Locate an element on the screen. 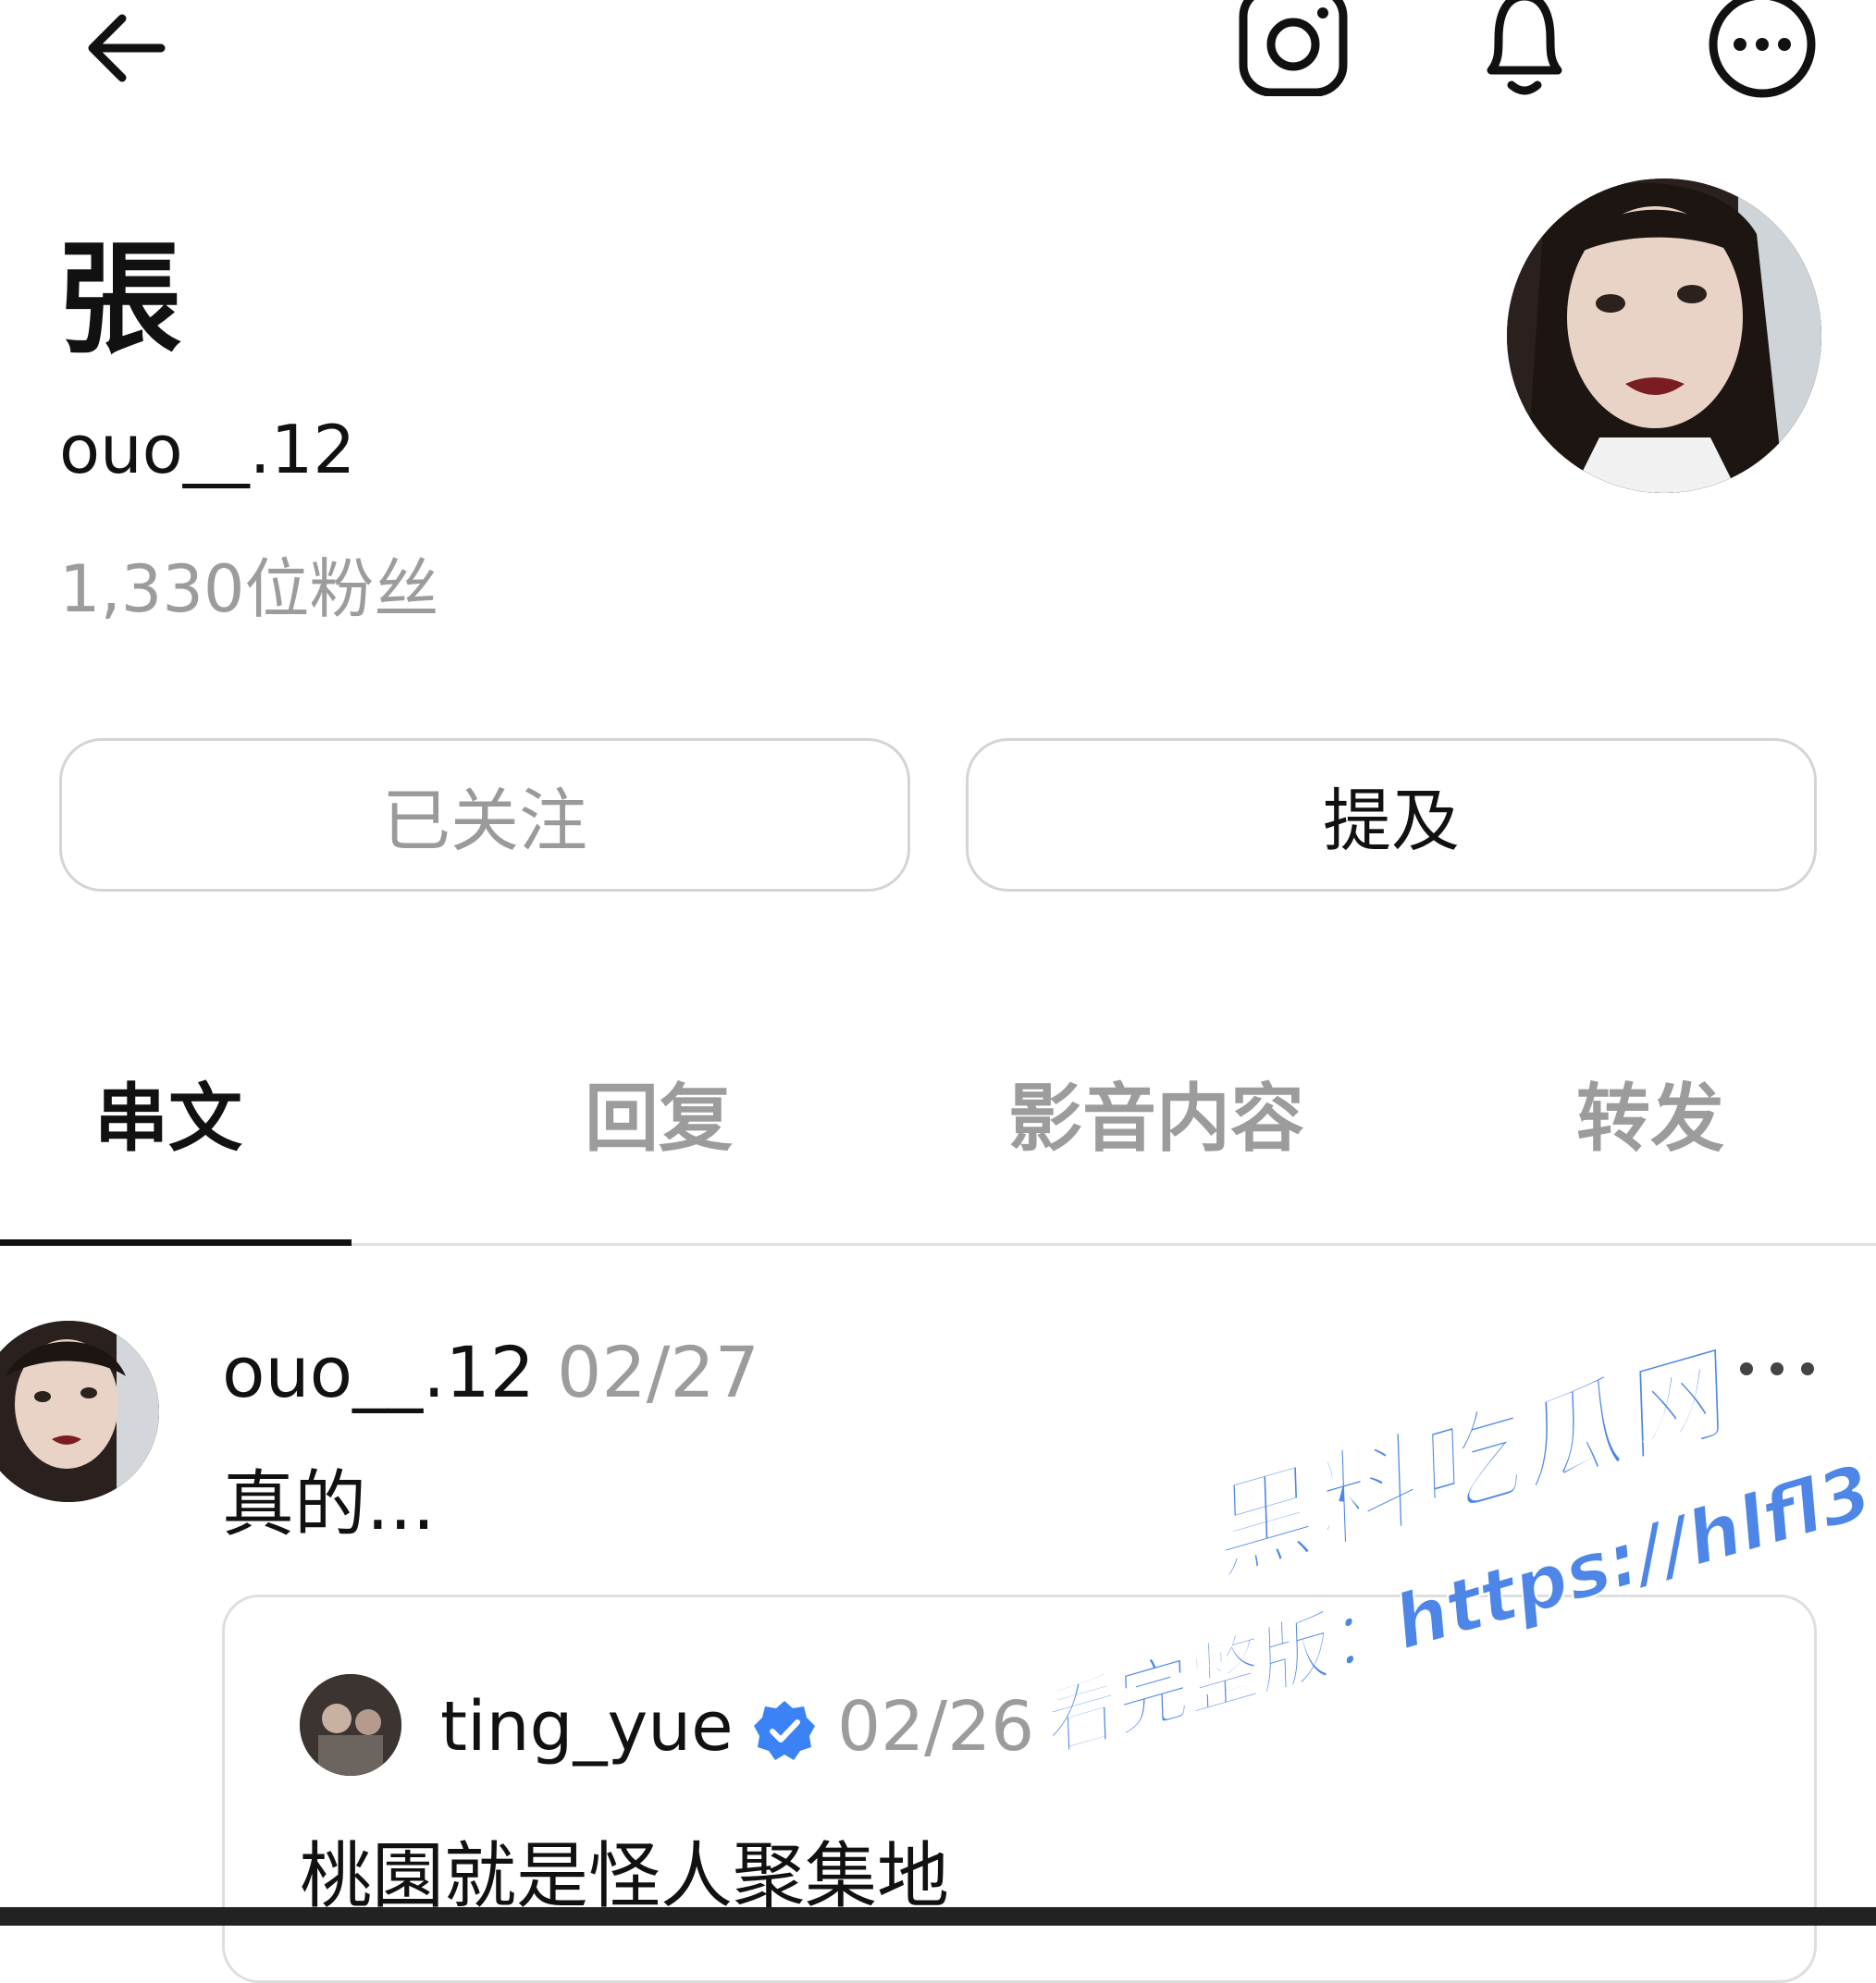 The width and height of the screenshot is (1876, 1983). more-circle-icon is located at coordinates (1762, 49).